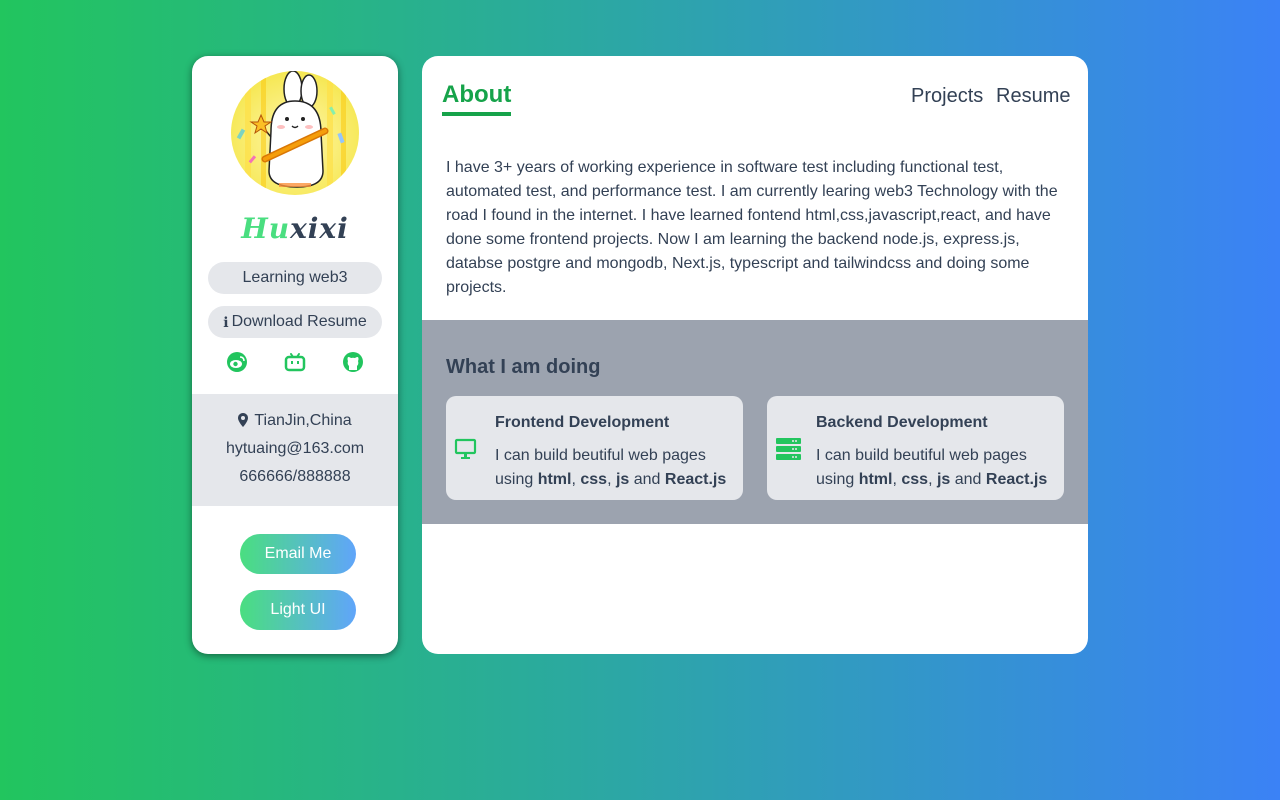  What do you see at coordinates (788, 449) in the screenshot?
I see `server-icon` at bounding box center [788, 449].